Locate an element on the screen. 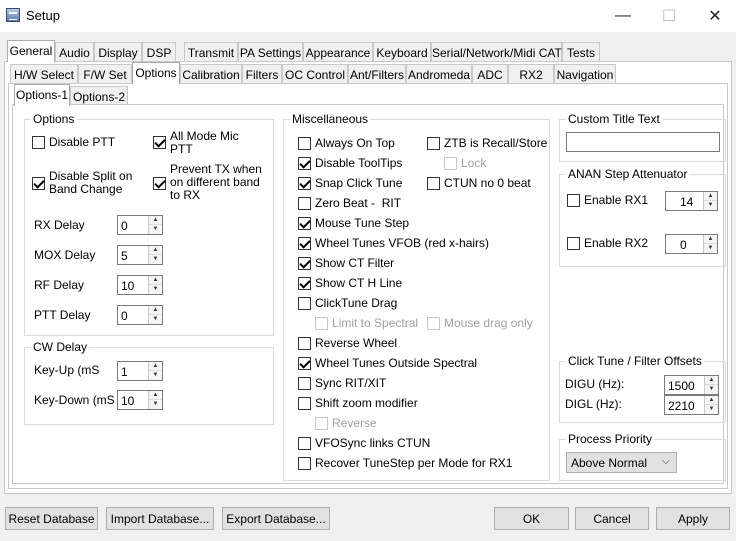 The image size is (736, 541). rx2-attenuator-value: 0 is located at coordinates (683, 245).